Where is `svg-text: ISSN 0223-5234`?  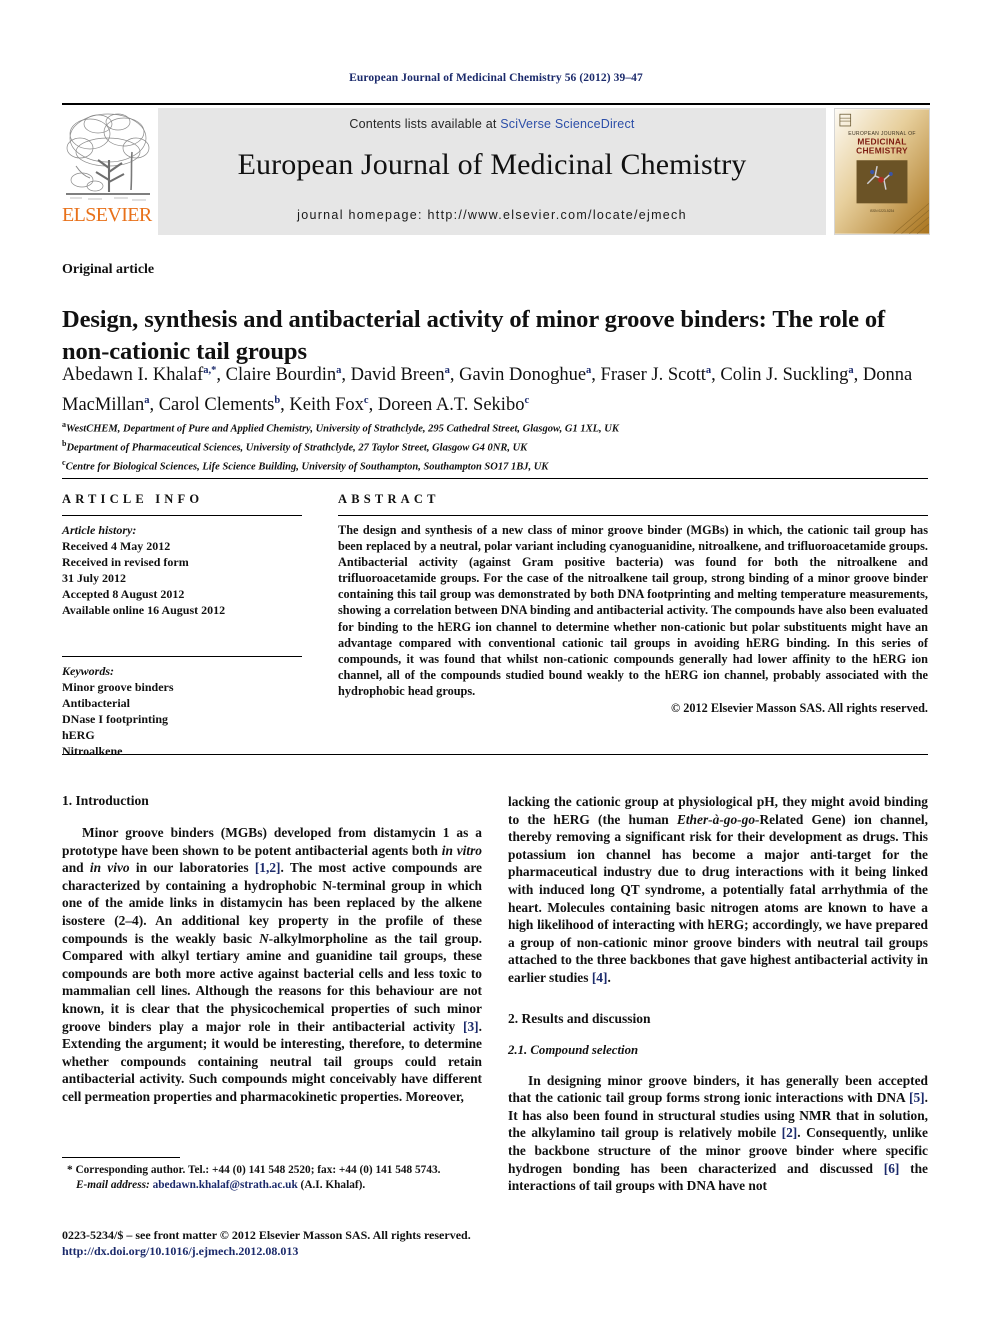 svg-text: ISSN 0223-5234 is located at coordinates (882, 211).